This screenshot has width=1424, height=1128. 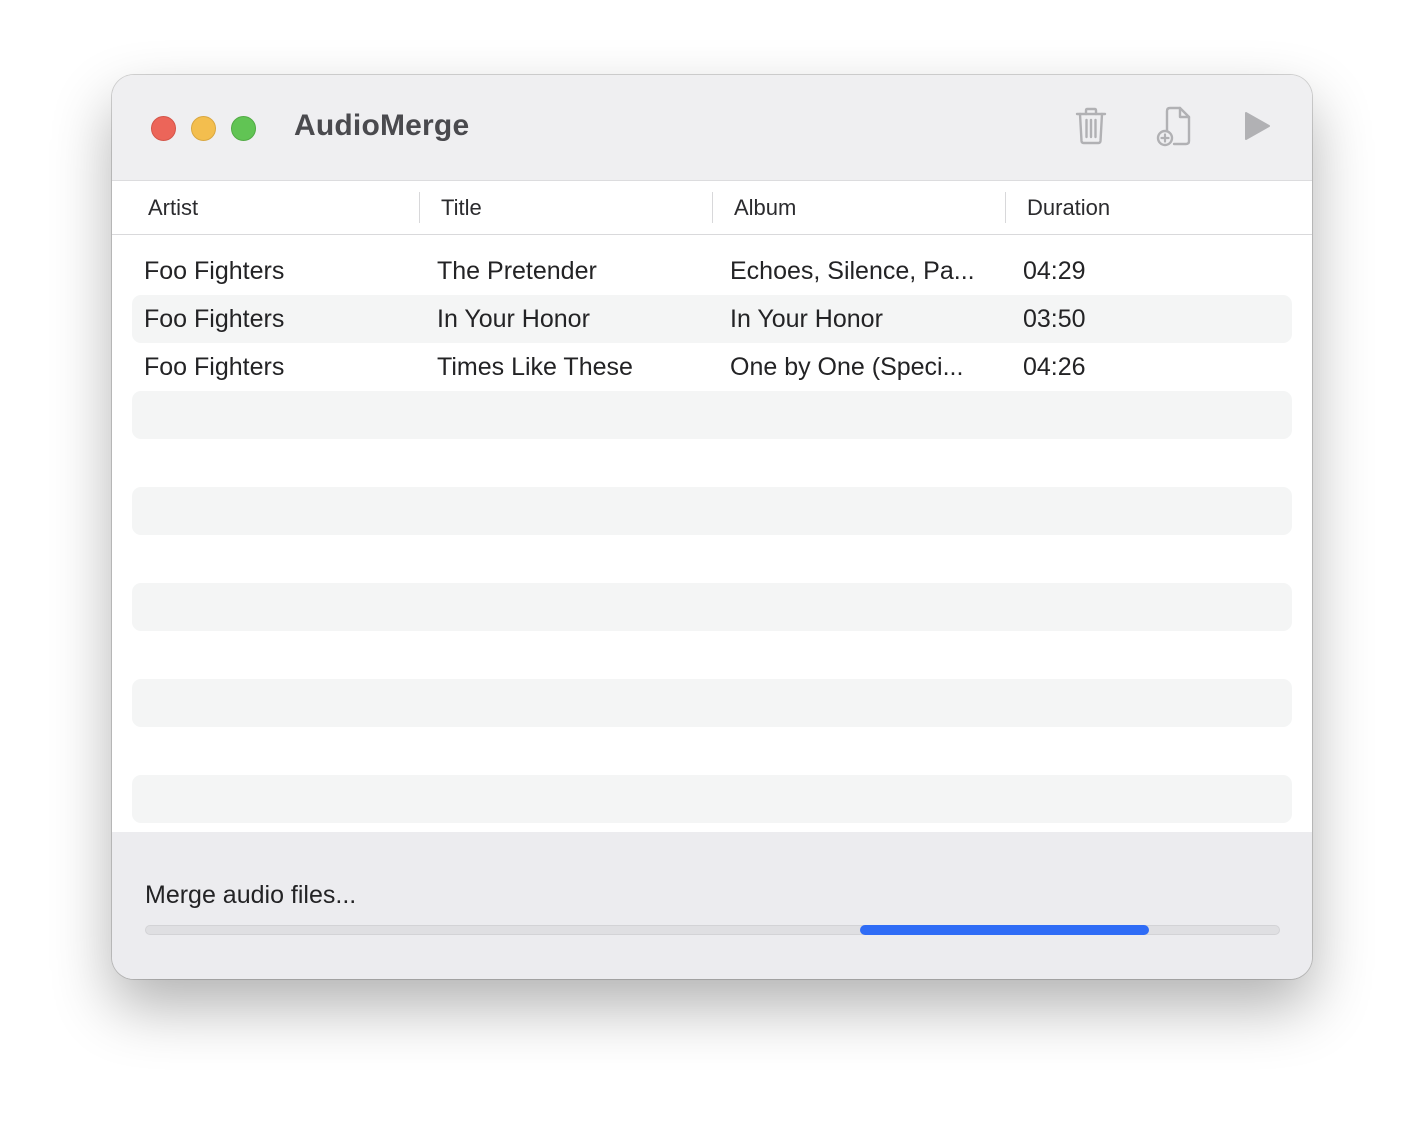 I want to click on add-file-button, so click(x=1173, y=126).